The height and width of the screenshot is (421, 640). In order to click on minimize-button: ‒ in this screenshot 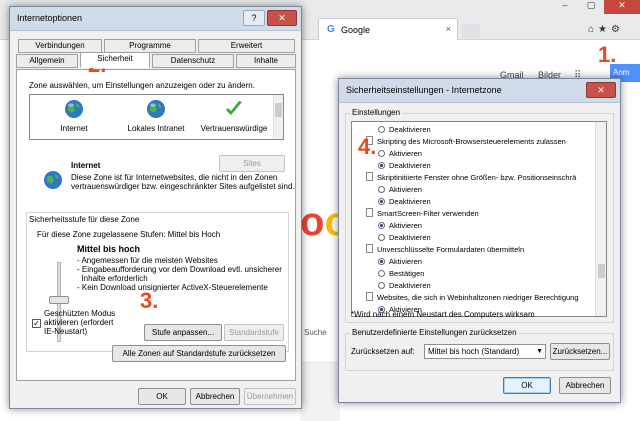, I will do `click(565, 7)`.